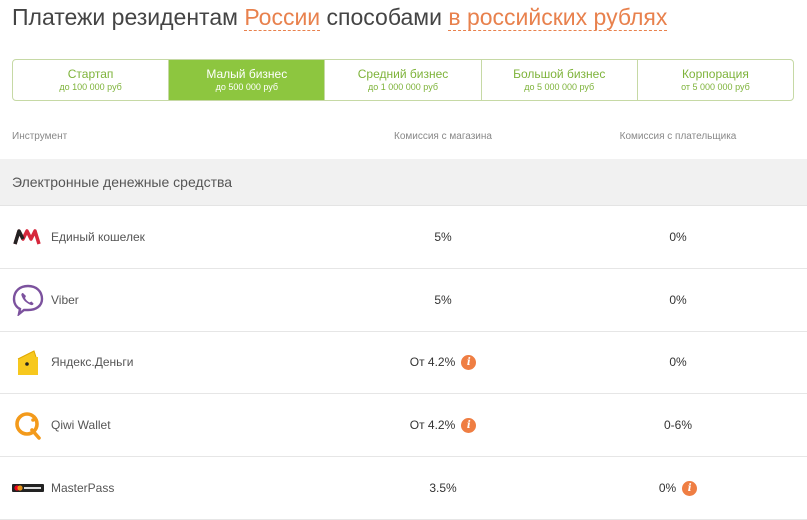 This screenshot has width=807, height=520. Describe the element at coordinates (403, 182) in the screenshot. I see `group-header: Электронные денежные средства` at that location.